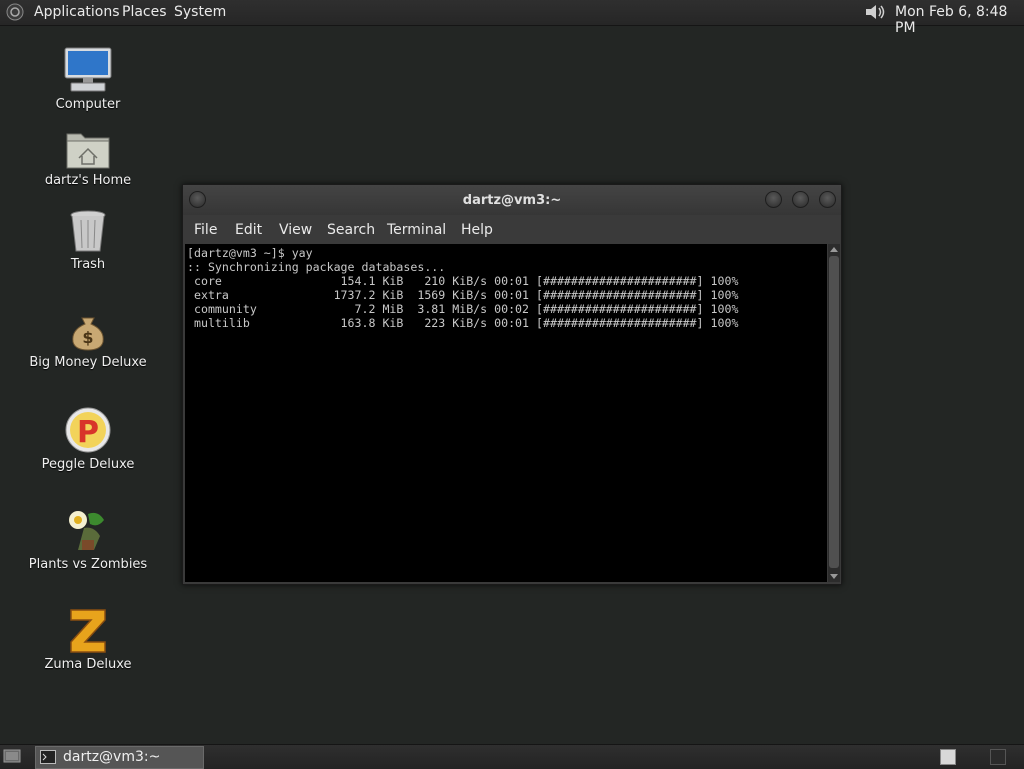 This screenshot has height=769, width=1024. Describe the element at coordinates (86, 530) in the screenshot. I see `plants-vs-zombies-icon` at that location.